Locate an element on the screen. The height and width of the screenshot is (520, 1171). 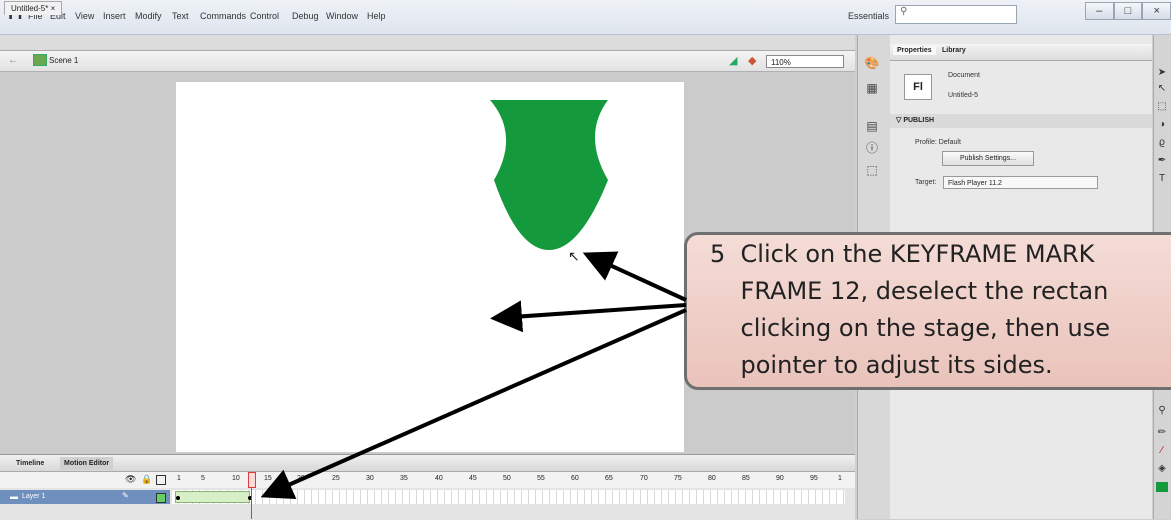
swatches-panel-icon: ▦ is located at coordinates (872, 88).